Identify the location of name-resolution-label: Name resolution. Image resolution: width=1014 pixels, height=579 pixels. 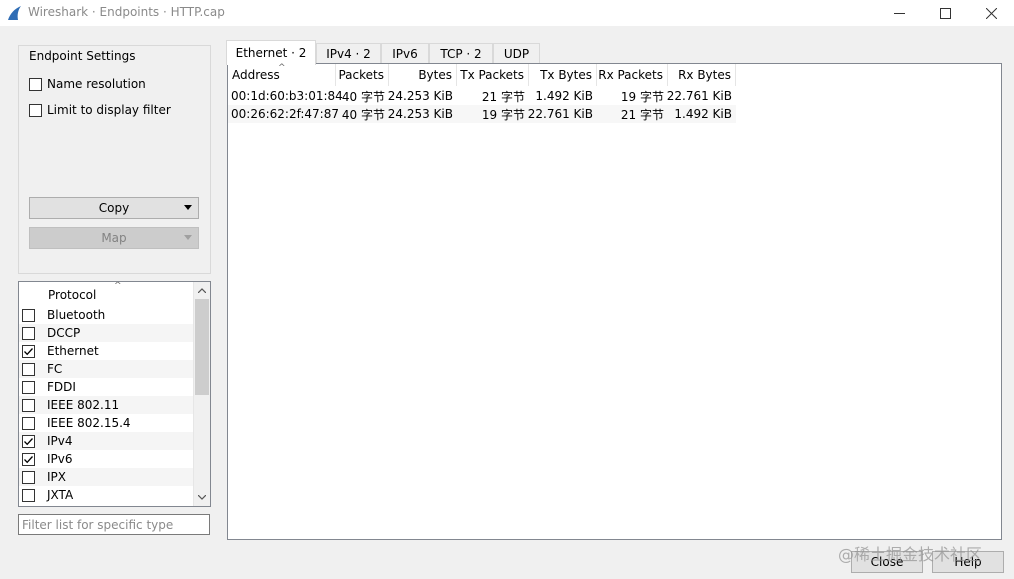
(96, 84).